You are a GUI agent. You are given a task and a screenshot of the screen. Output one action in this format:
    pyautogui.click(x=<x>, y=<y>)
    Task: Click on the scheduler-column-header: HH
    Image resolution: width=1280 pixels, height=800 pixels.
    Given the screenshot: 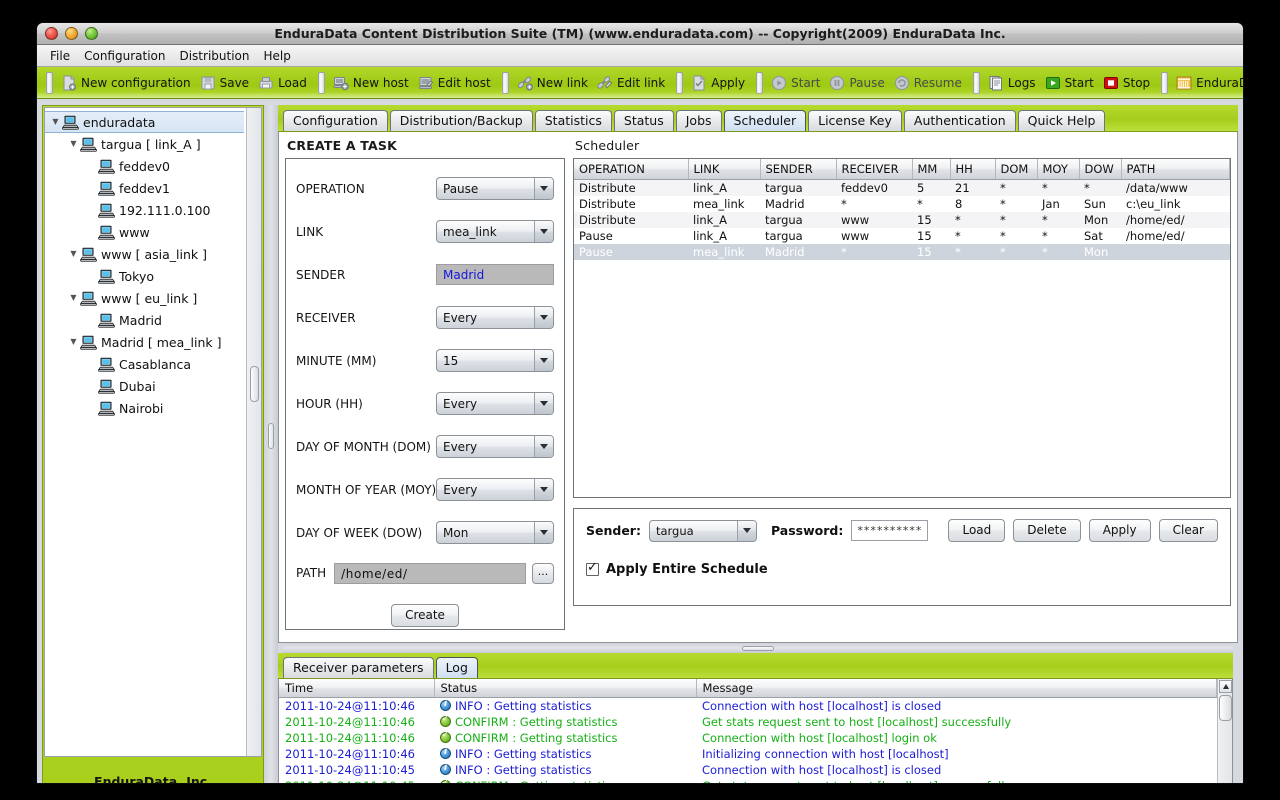 What is the action you would take?
    pyautogui.click(x=973, y=169)
    